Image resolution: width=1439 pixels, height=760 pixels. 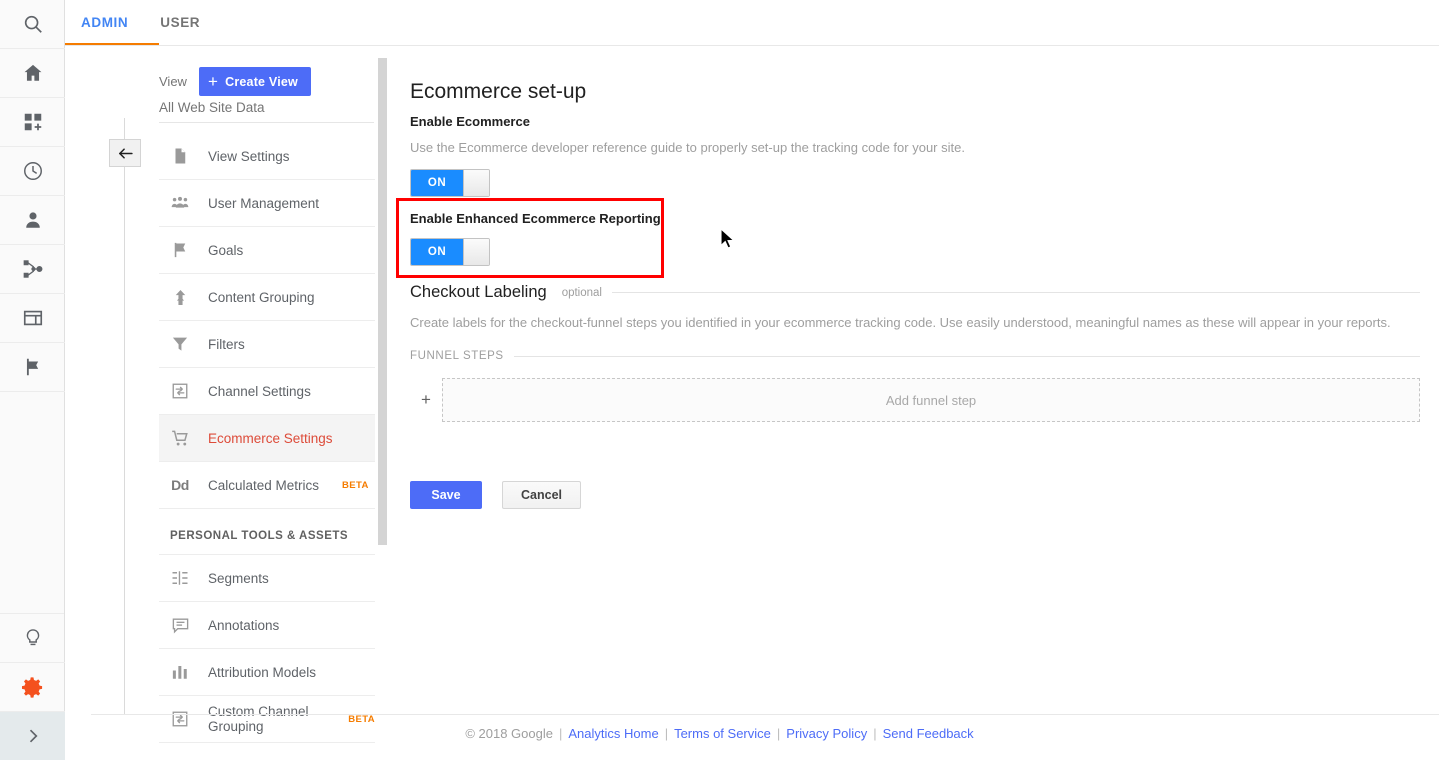 I want to click on view-name-divider, so click(x=266, y=122).